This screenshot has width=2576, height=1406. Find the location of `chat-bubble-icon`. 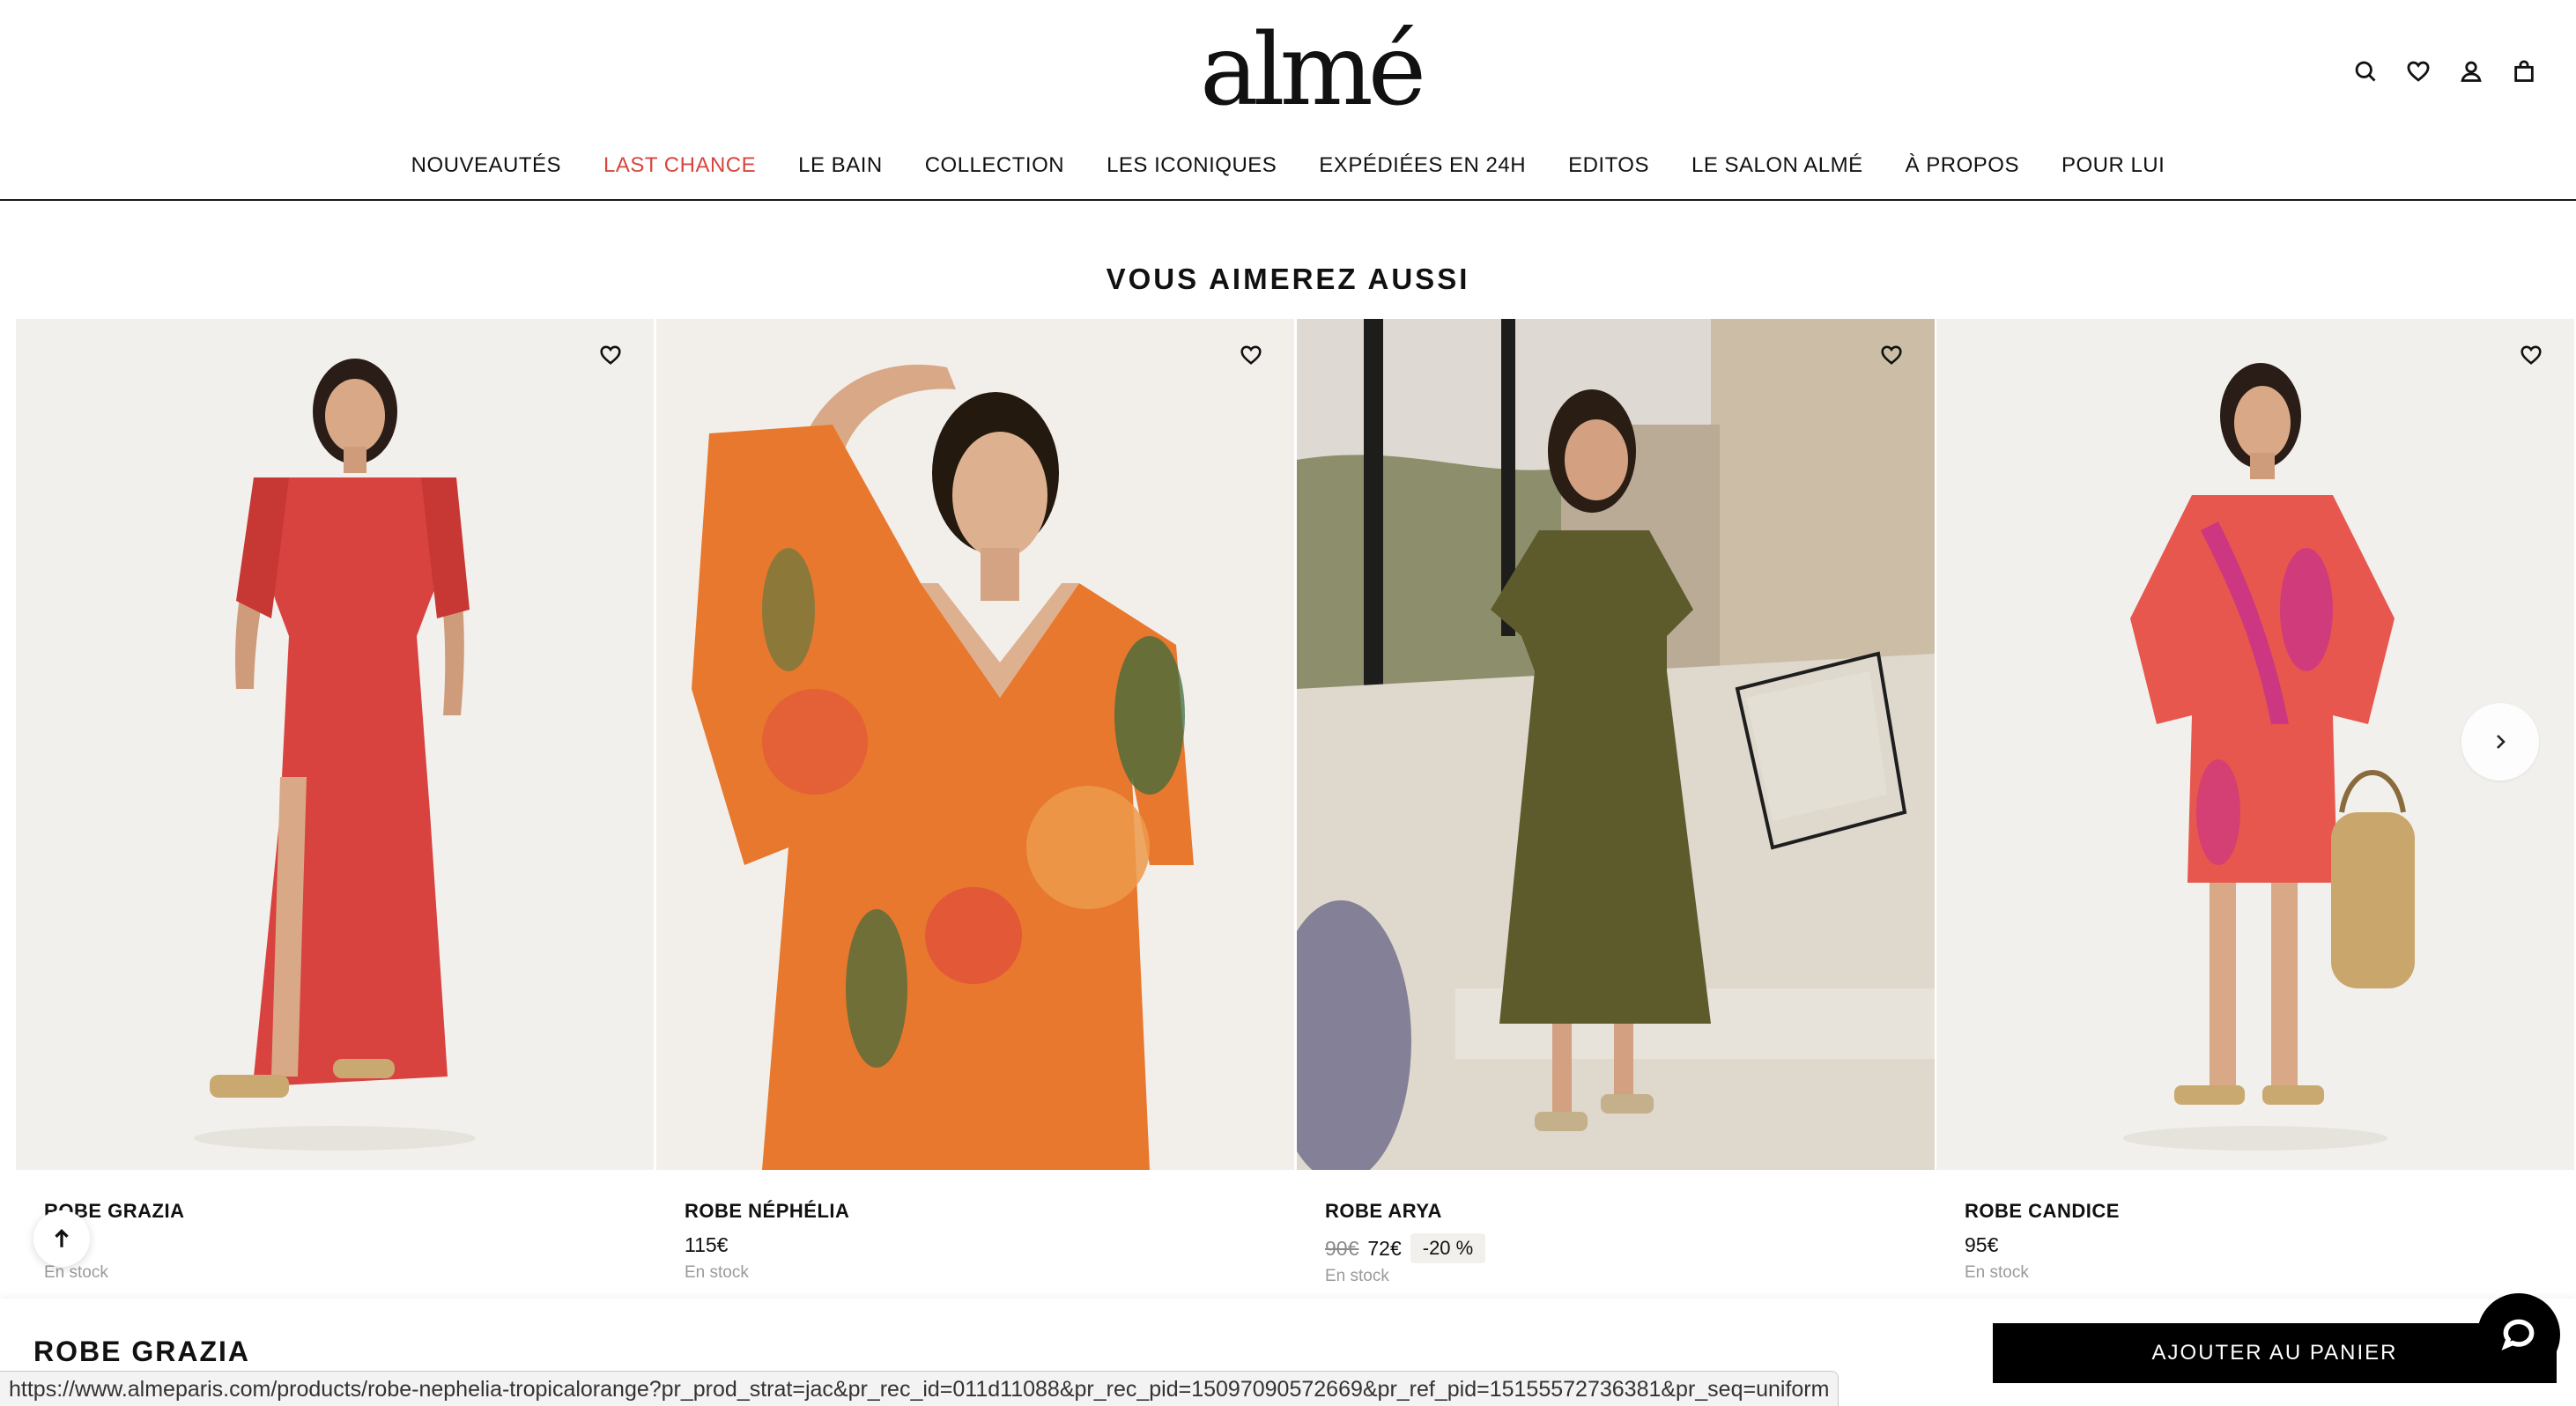

chat-bubble-icon is located at coordinates (2518, 1334).